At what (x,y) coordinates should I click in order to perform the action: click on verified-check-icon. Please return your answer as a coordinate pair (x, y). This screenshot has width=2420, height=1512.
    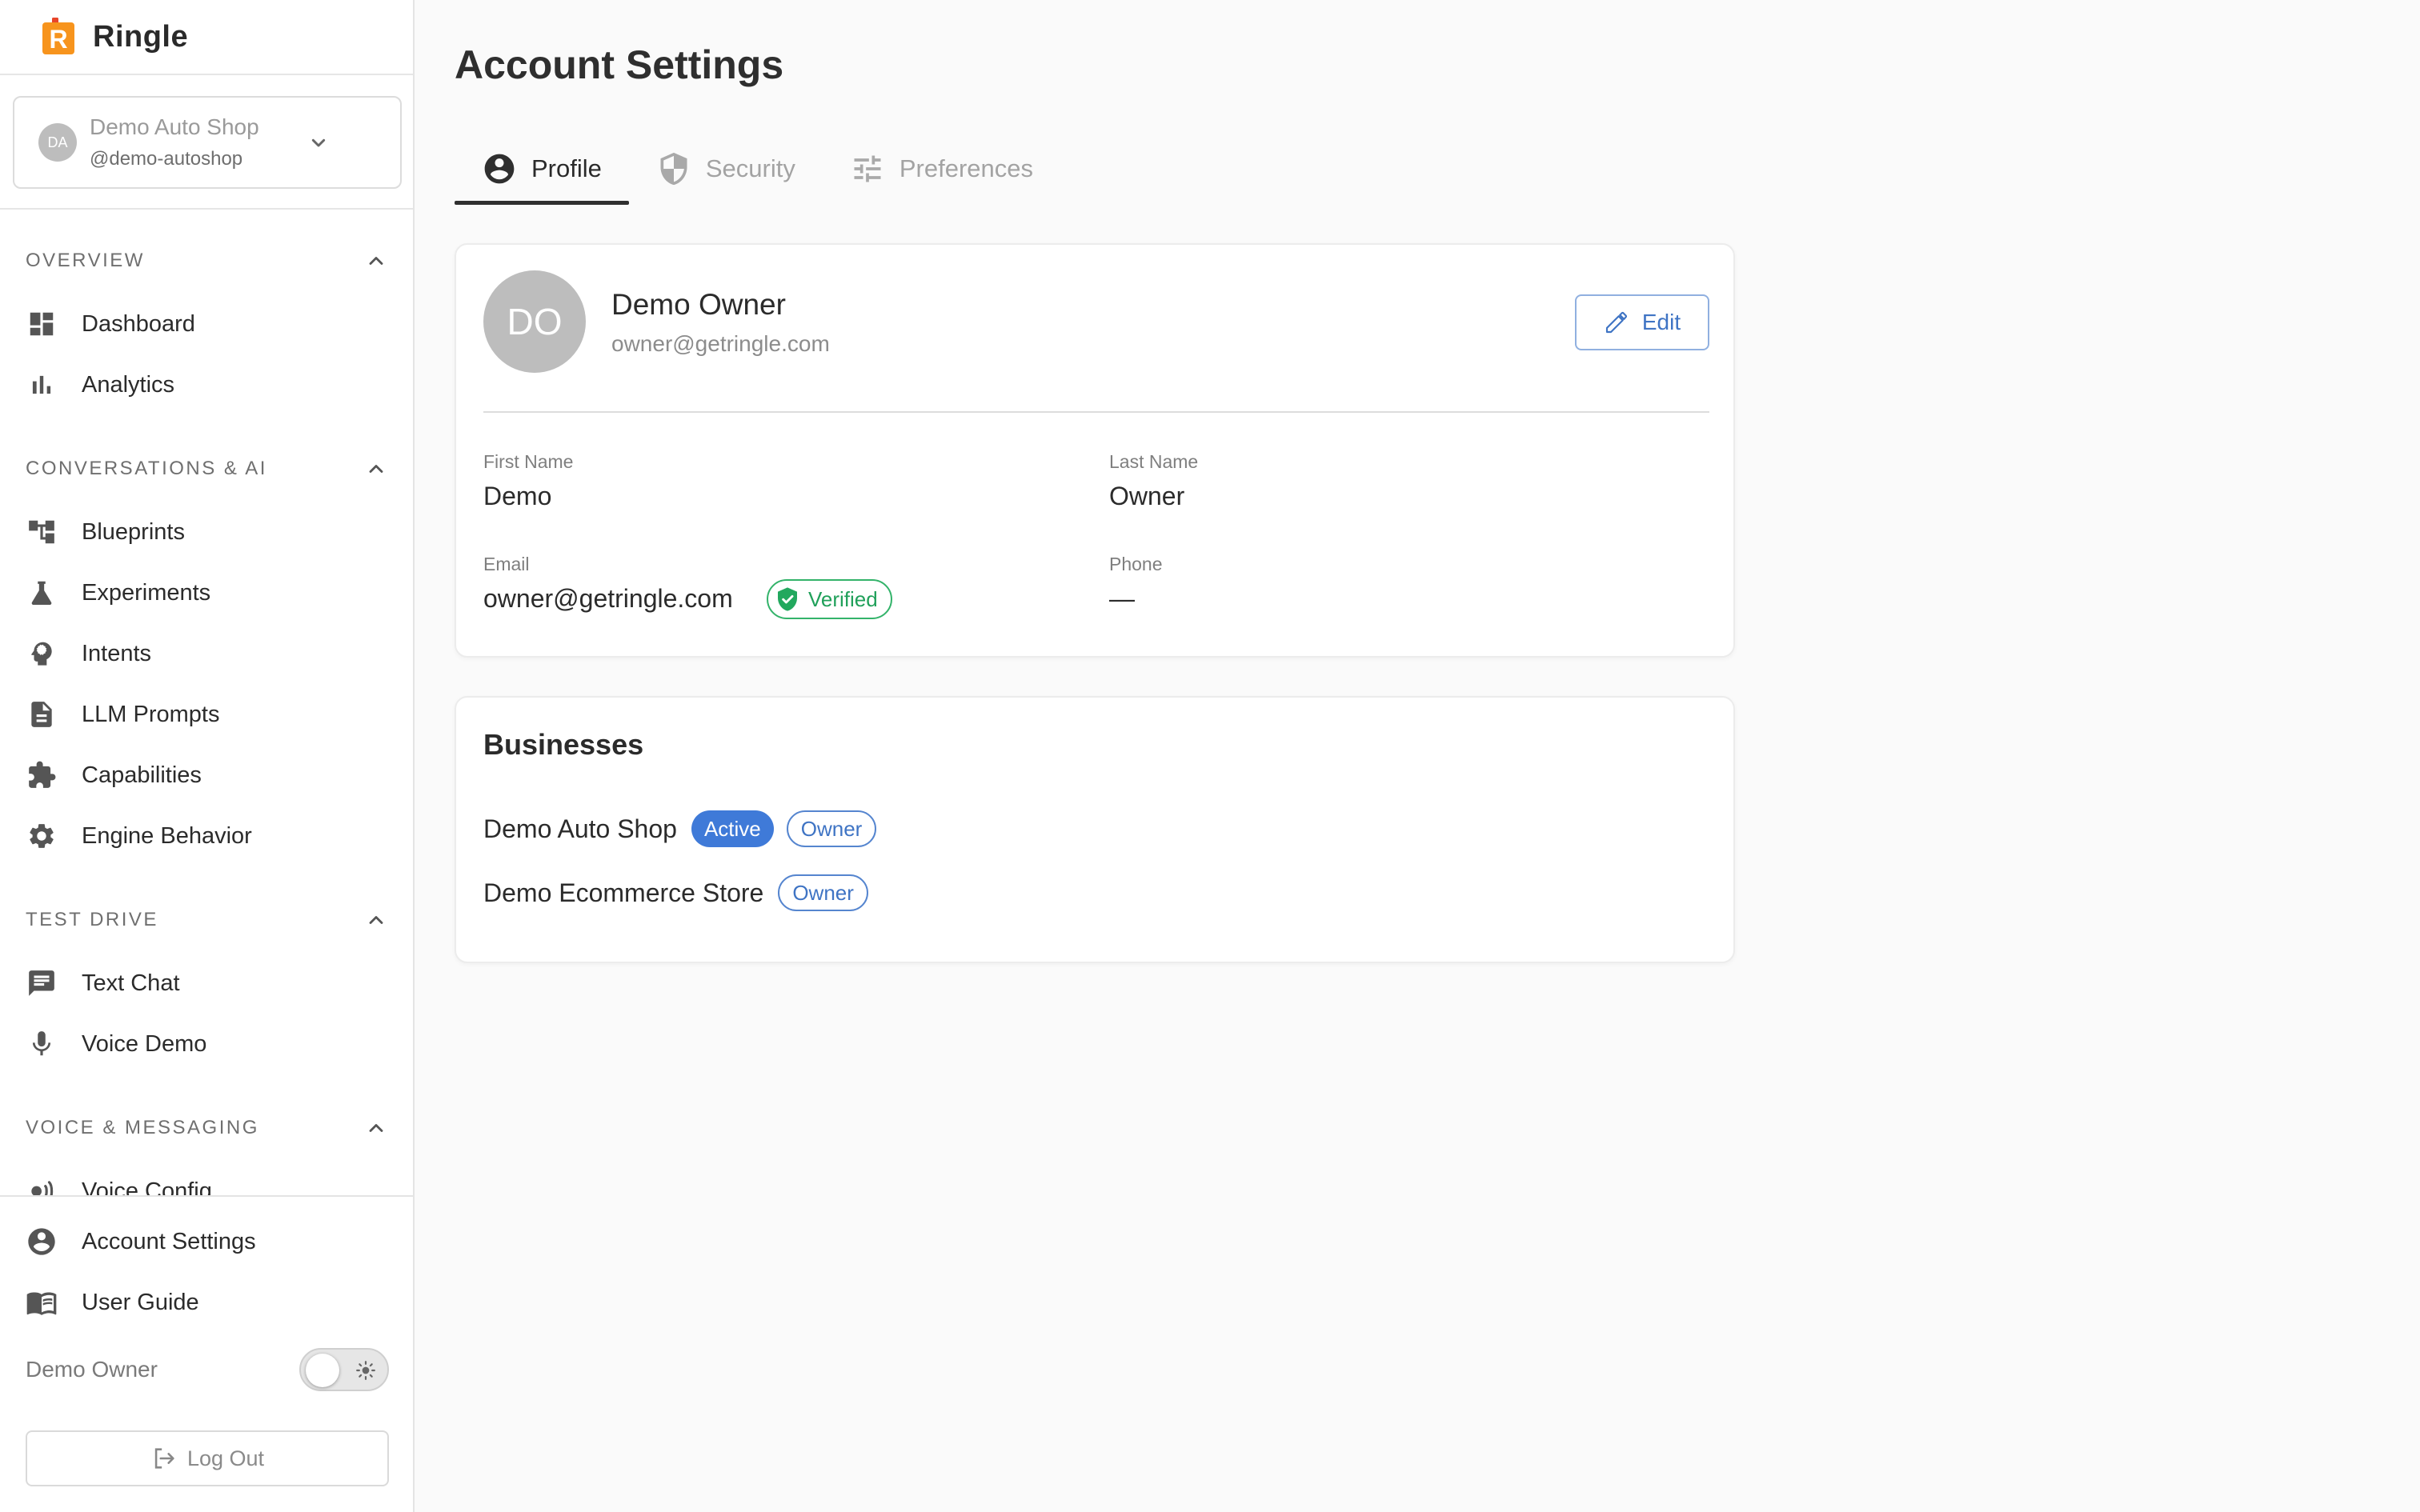
    Looking at the image, I should click on (787, 599).